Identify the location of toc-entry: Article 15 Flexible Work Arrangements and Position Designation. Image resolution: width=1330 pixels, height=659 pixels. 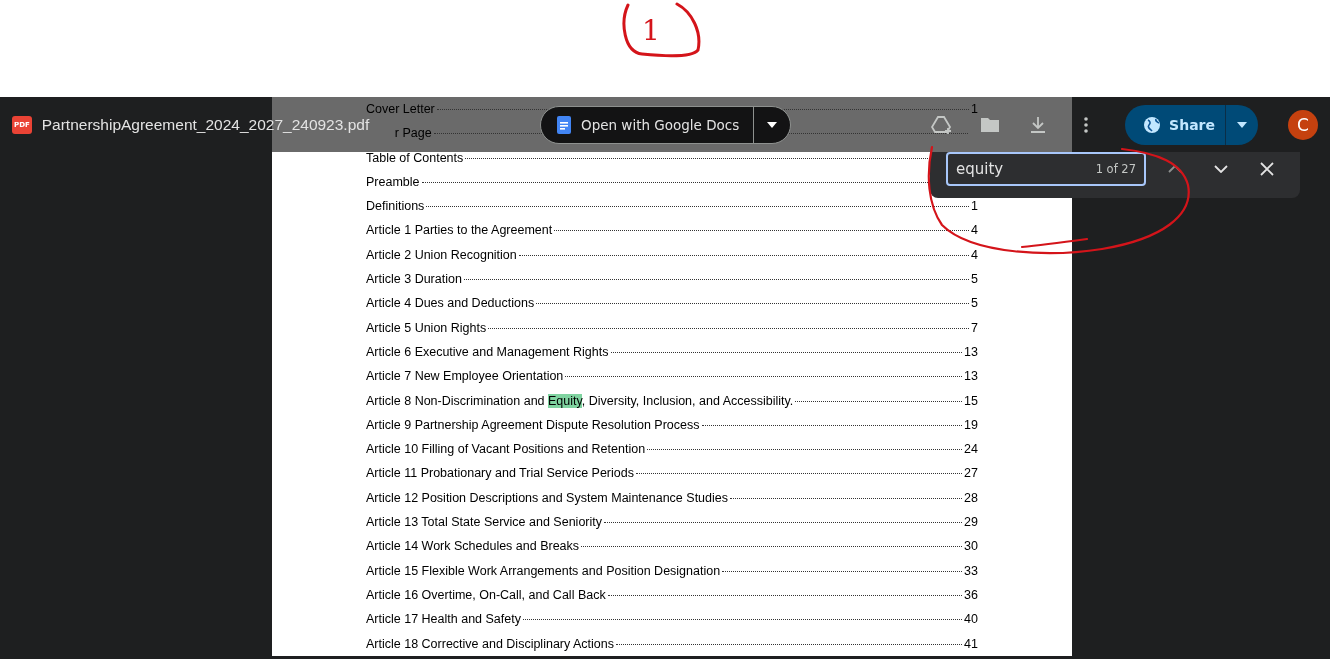
(543, 570).